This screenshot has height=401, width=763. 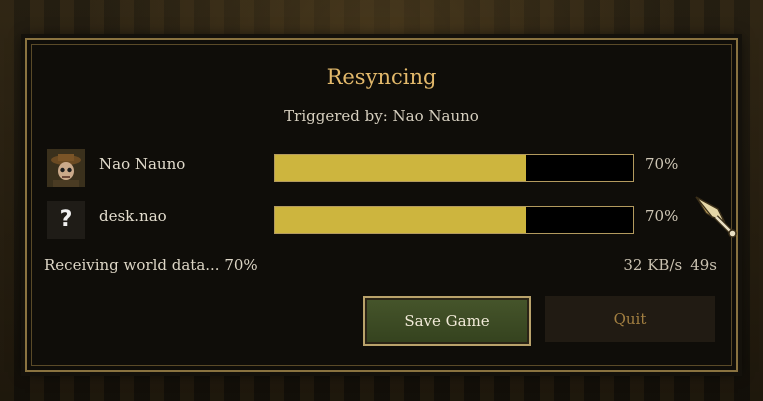 I want to click on transfer-info: 32 KB/s 49s, so click(x=670, y=265).